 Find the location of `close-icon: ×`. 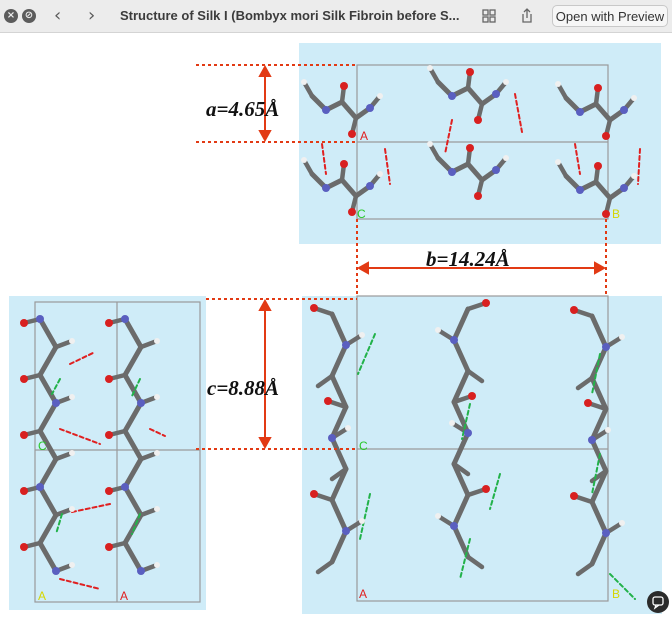

close-icon: × is located at coordinates (11, 16).